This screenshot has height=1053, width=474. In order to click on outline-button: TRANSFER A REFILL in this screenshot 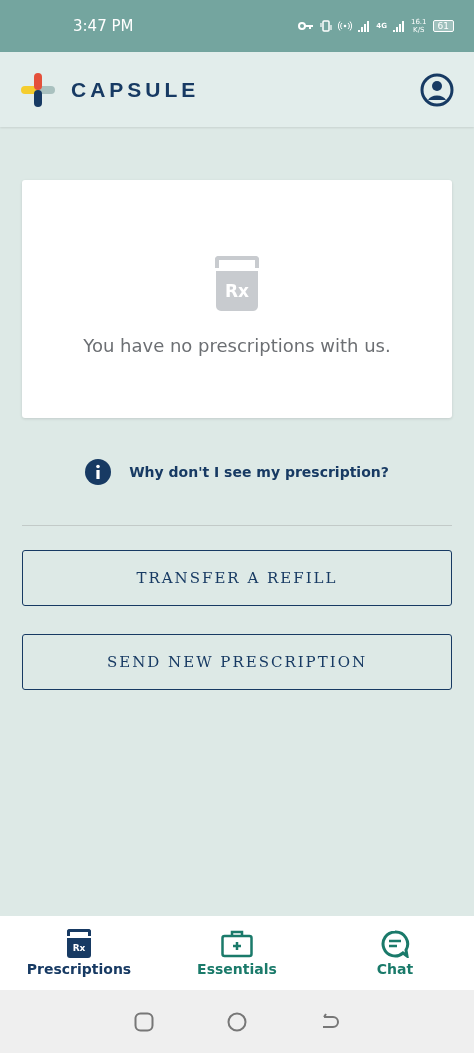, I will do `click(237, 578)`.